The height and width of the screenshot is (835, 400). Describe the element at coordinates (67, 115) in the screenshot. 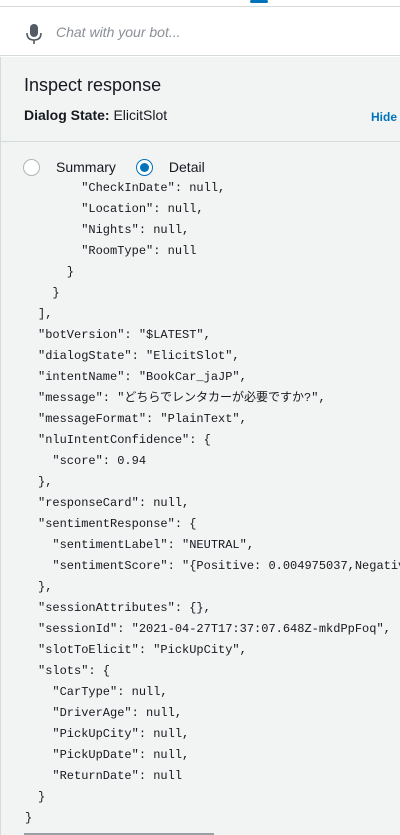

I see `dialog-state-label: Dialog State:` at that location.